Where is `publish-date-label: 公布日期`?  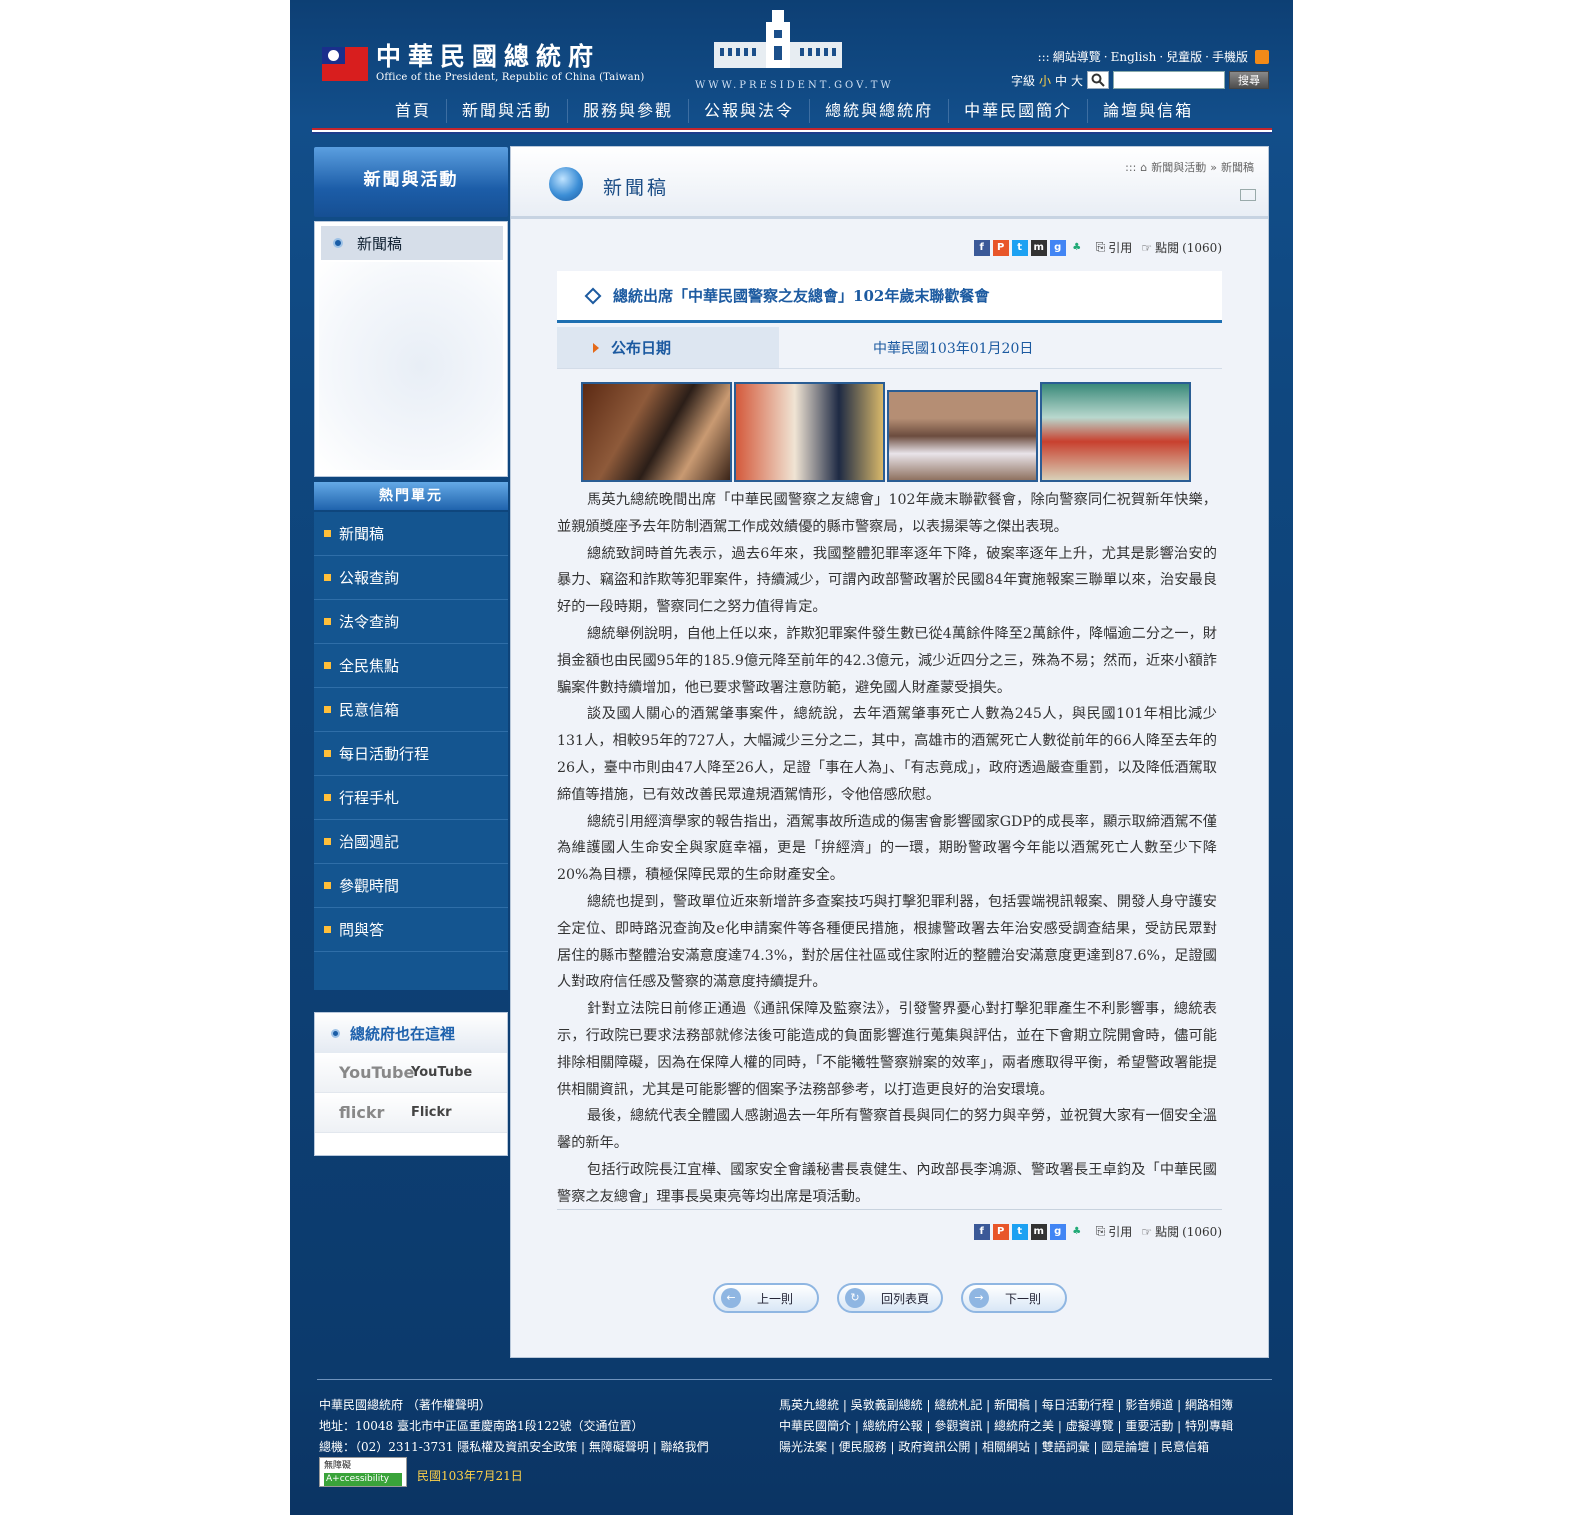 publish-date-label: 公布日期 is located at coordinates (668, 347).